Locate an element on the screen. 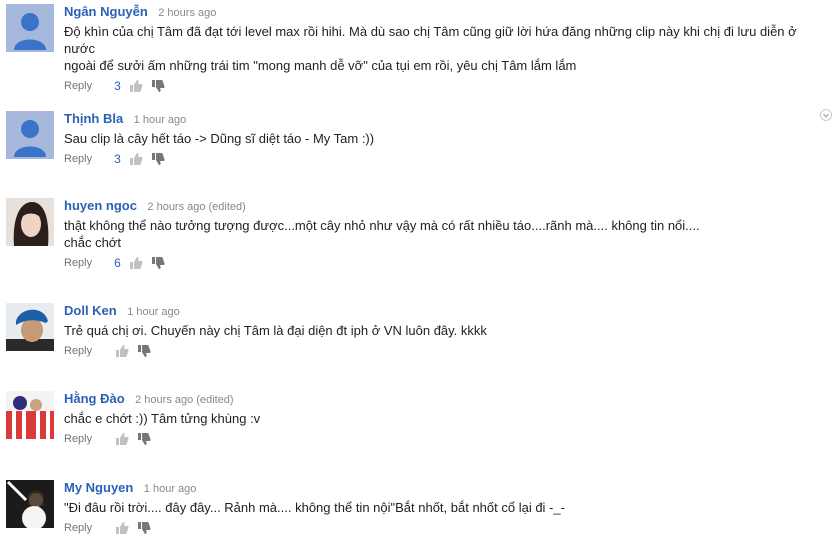  comment-author: huyen ngoc is located at coordinates (100, 205).